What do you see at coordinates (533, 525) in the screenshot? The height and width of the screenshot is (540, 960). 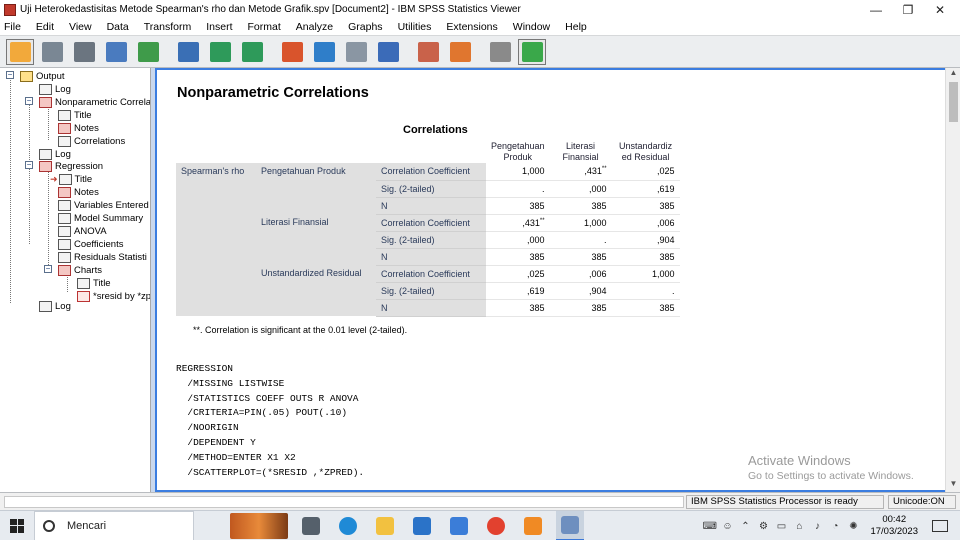 I see `app-orange-taskbar-button` at bounding box center [533, 525].